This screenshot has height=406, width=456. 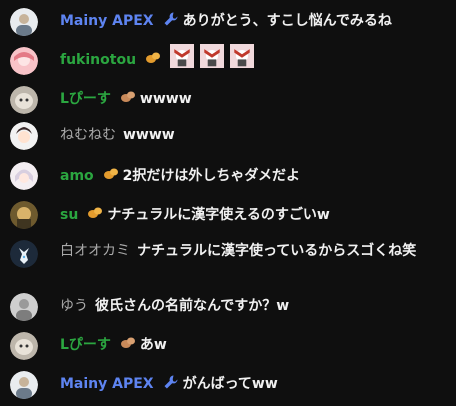 I want to click on message-text: がんばってww, so click(x=230, y=384).